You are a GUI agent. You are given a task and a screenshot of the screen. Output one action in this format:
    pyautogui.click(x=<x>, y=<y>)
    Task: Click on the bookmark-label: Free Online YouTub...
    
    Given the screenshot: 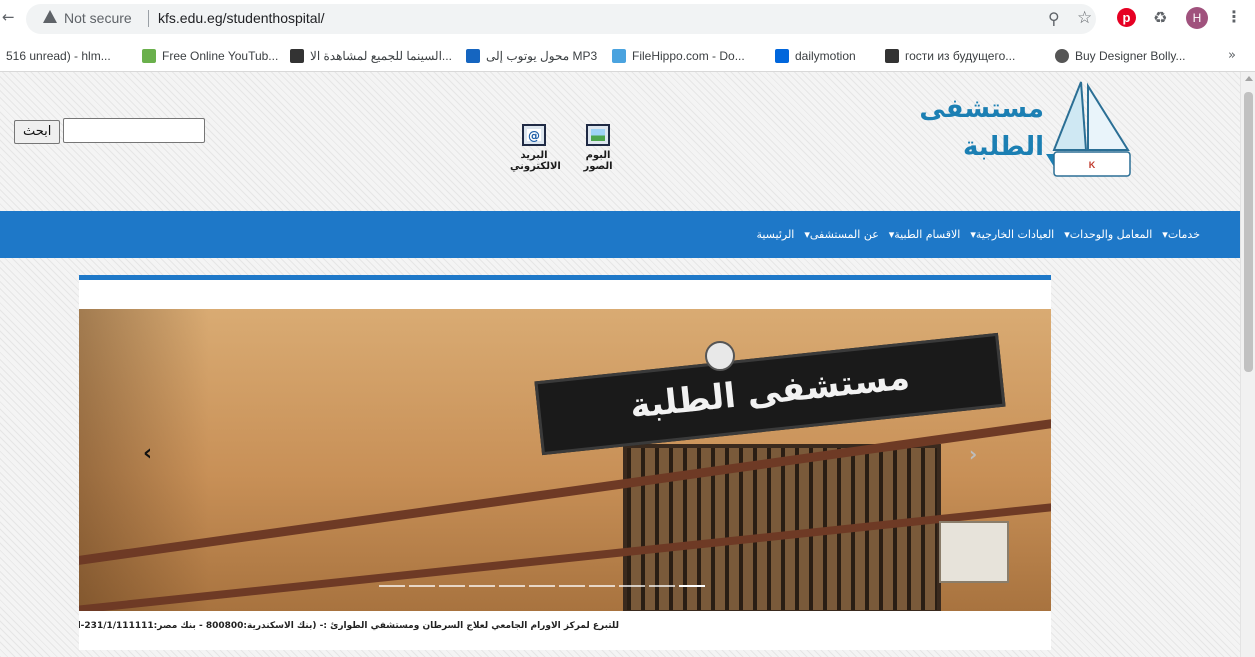 What is the action you would take?
    pyautogui.click(x=220, y=56)
    